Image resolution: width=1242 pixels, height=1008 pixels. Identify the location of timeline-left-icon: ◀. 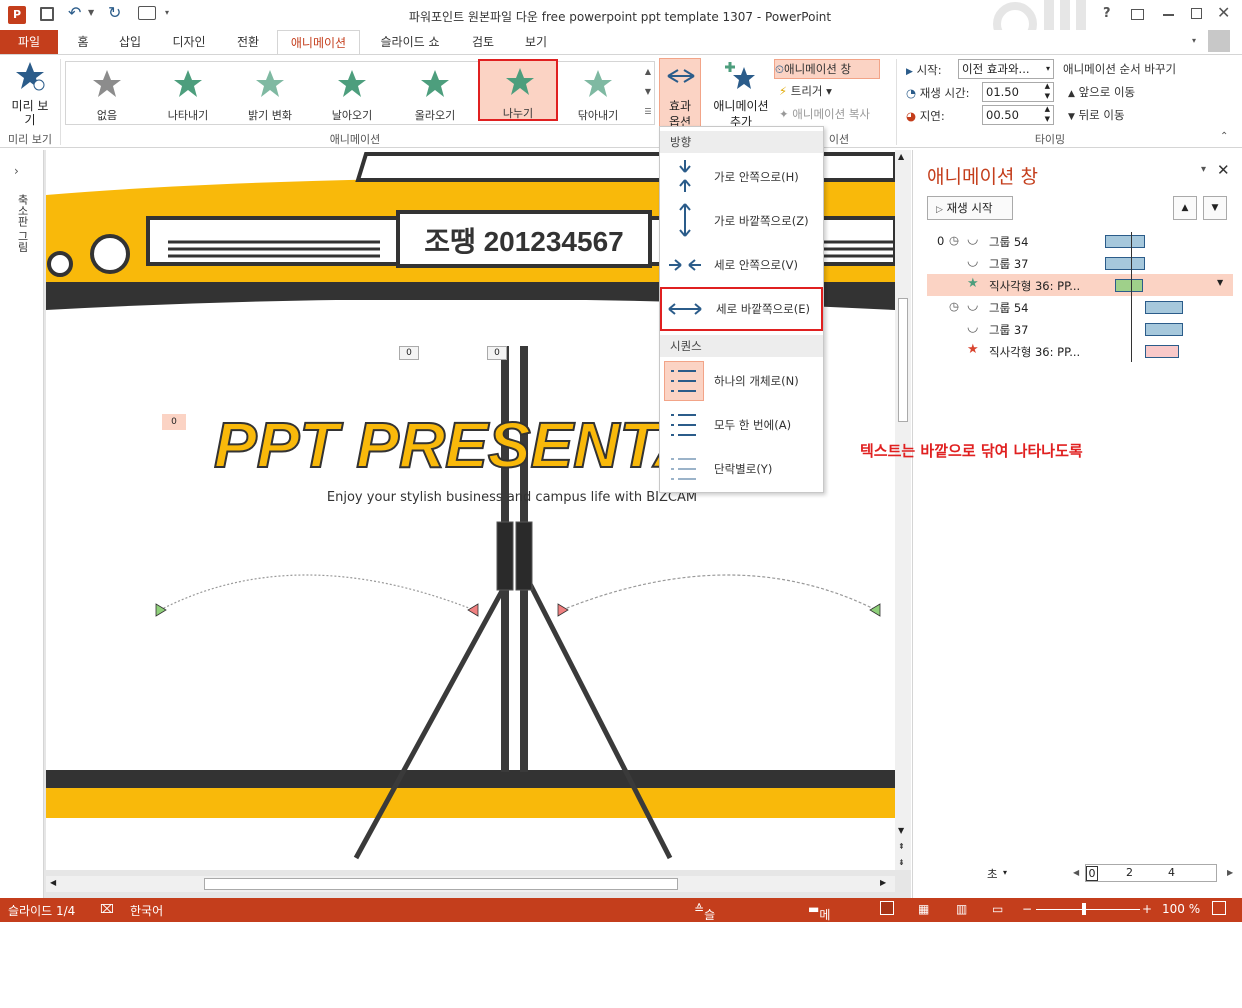
(1076, 872).